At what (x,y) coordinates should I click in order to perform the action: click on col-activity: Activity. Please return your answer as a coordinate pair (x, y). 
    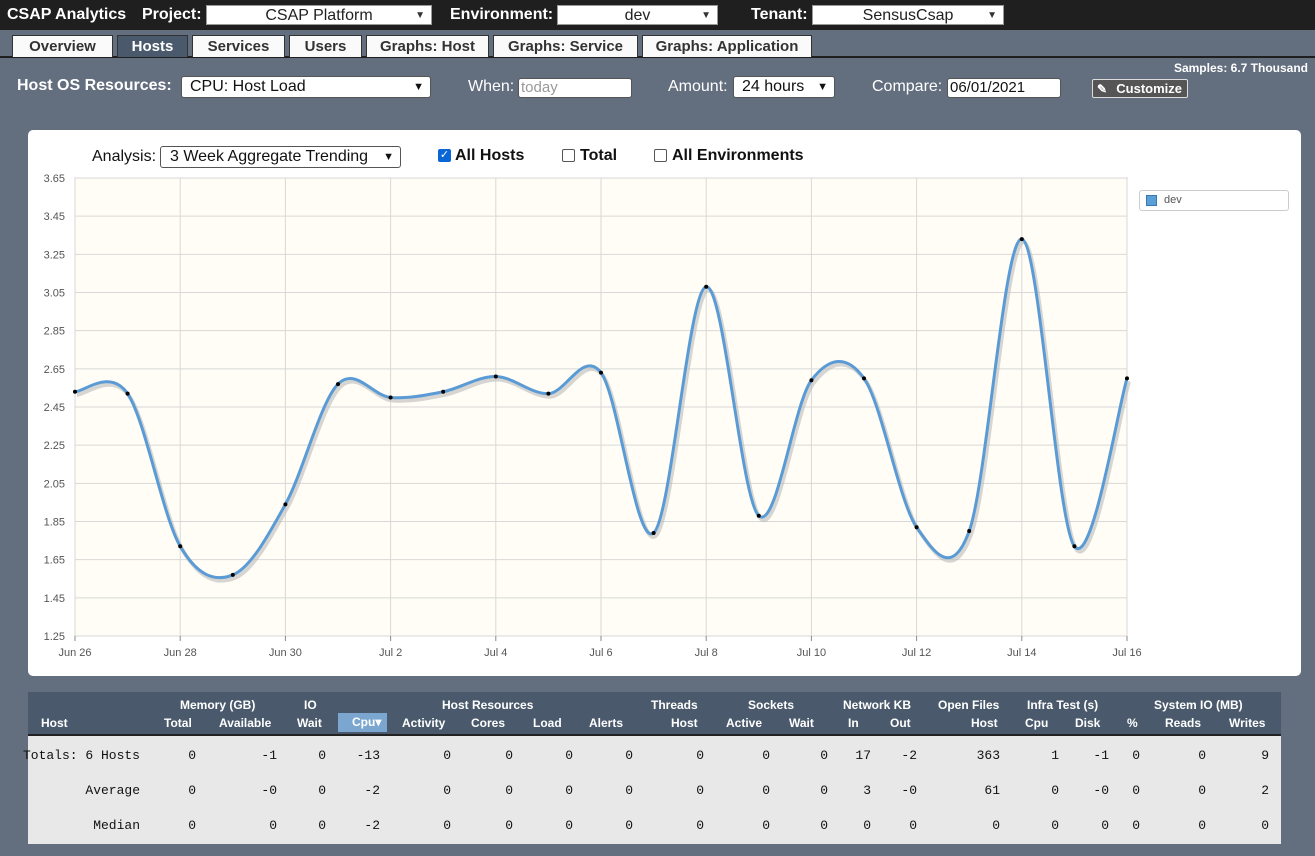
    Looking at the image, I should click on (423, 723).